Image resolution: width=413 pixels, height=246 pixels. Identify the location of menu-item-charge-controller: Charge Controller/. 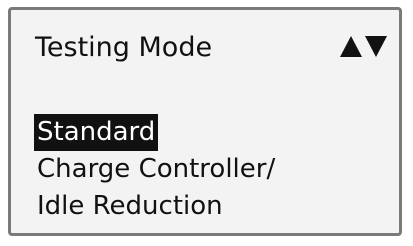
(156, 169).